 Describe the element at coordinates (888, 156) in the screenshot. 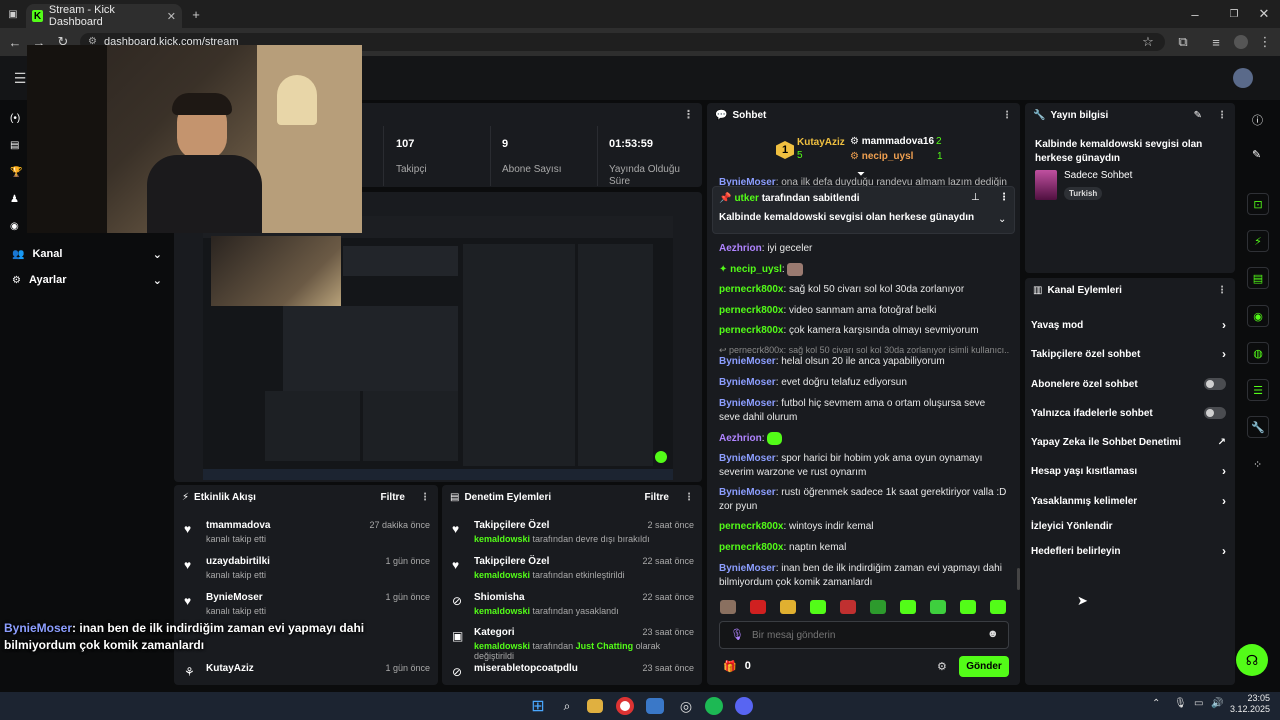

I see `gifter-name: necip_uysl` at that location.